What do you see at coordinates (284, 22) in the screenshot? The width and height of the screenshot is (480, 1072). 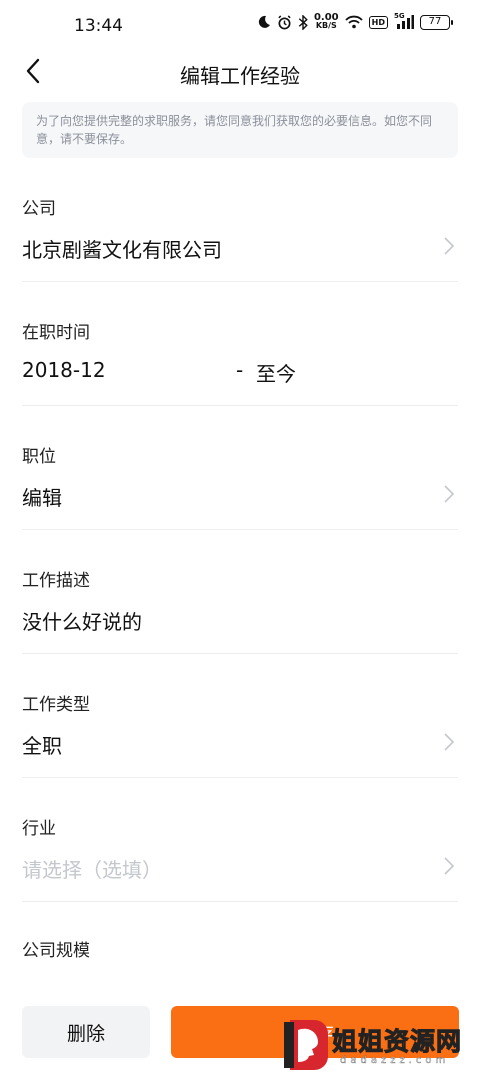 I see `alarm-icon` at bounding box center [284, 22].